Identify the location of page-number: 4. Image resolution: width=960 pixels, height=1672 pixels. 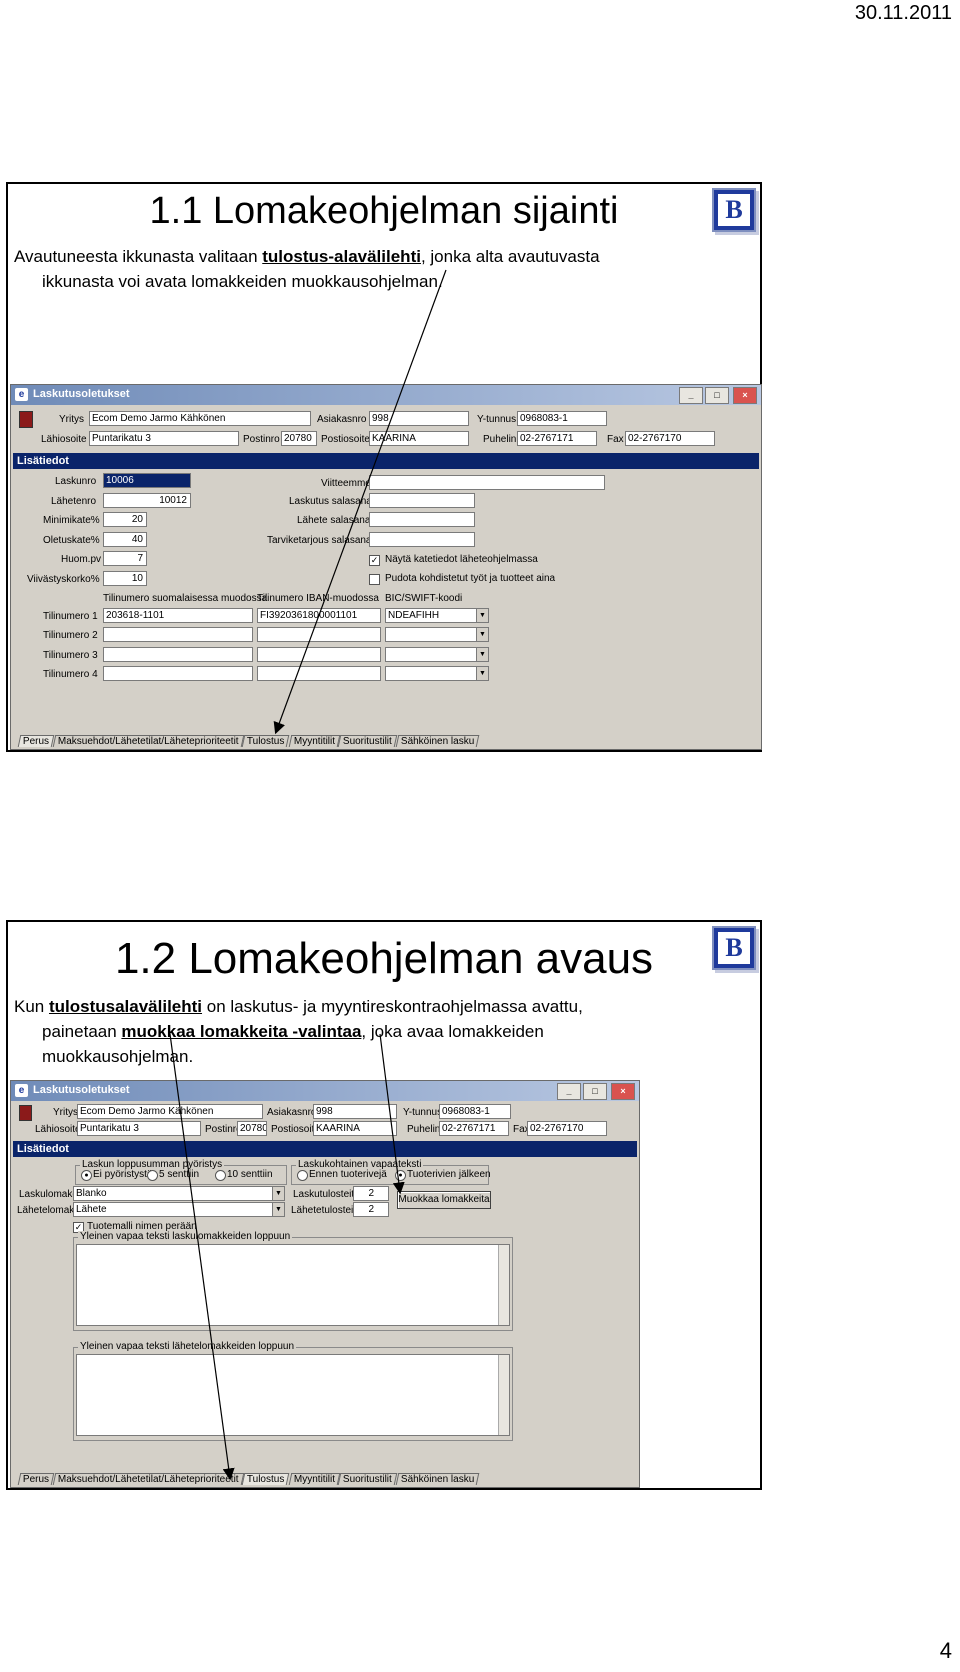
(945, 1650).